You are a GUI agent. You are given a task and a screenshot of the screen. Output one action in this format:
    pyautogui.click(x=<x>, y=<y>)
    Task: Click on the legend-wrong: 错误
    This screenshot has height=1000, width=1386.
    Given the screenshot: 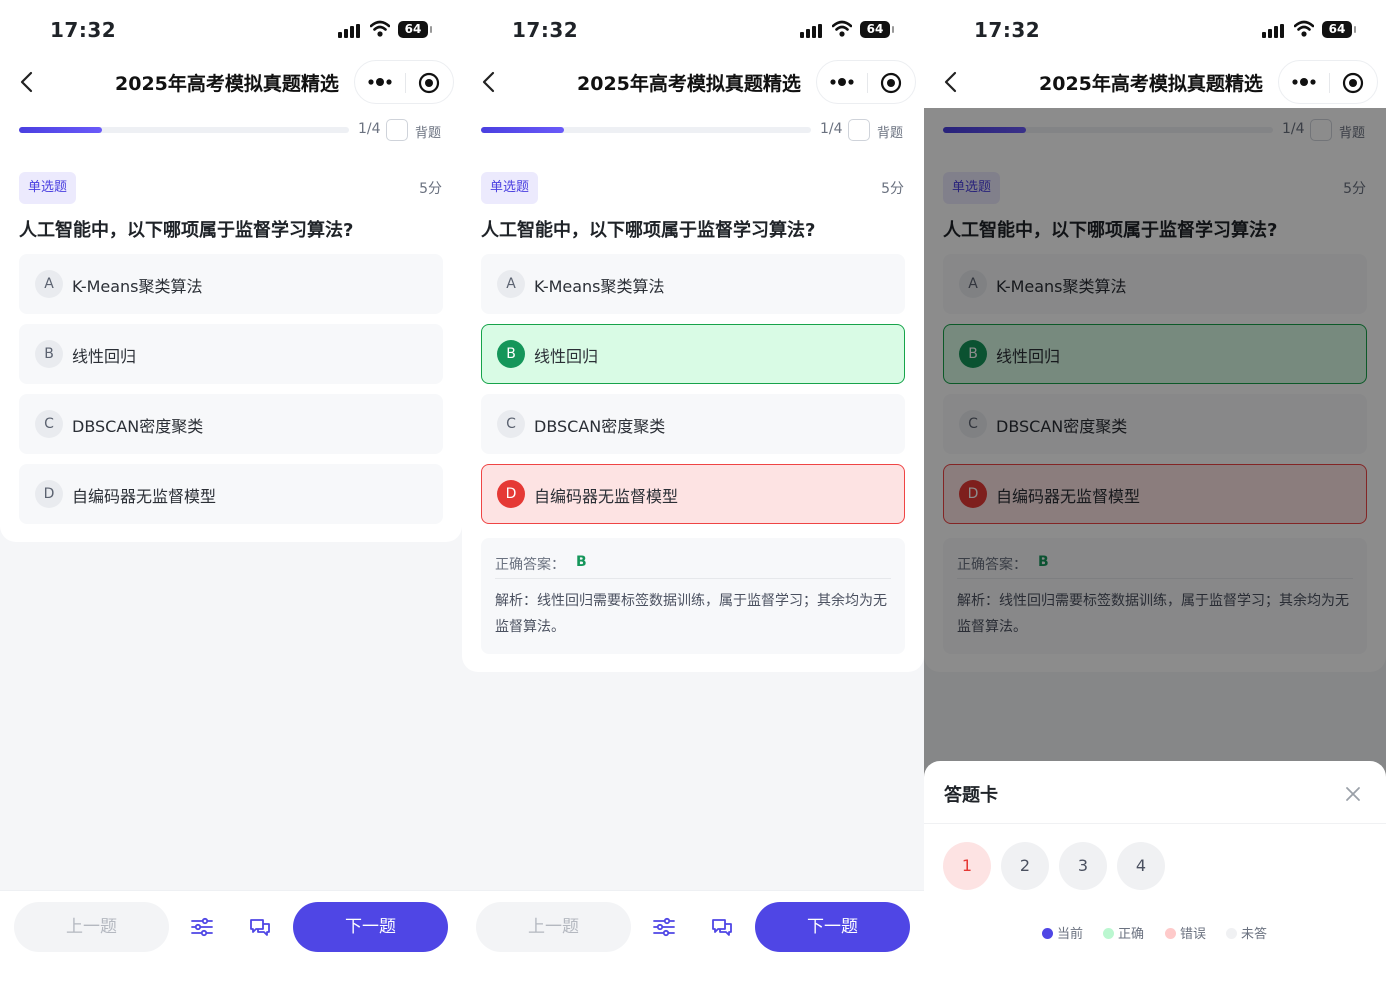 What is the action you would take?
    pyautogui.click(x=1185, y=932)
    